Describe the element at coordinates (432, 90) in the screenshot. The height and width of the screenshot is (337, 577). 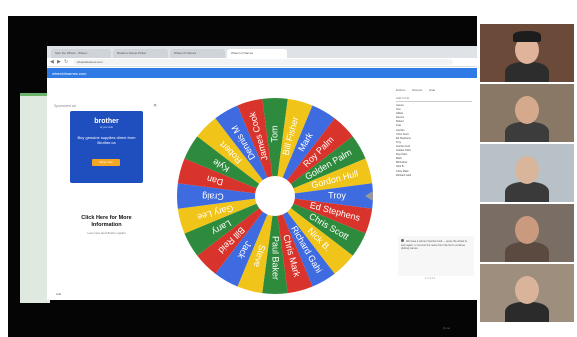
I see `tab-hide: Hide` at that location.